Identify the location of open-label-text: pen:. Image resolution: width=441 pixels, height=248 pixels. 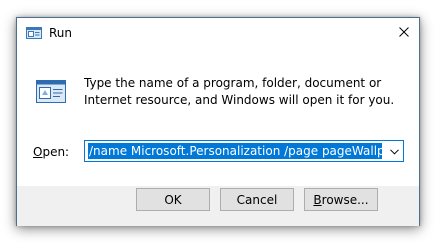
(56, 152).